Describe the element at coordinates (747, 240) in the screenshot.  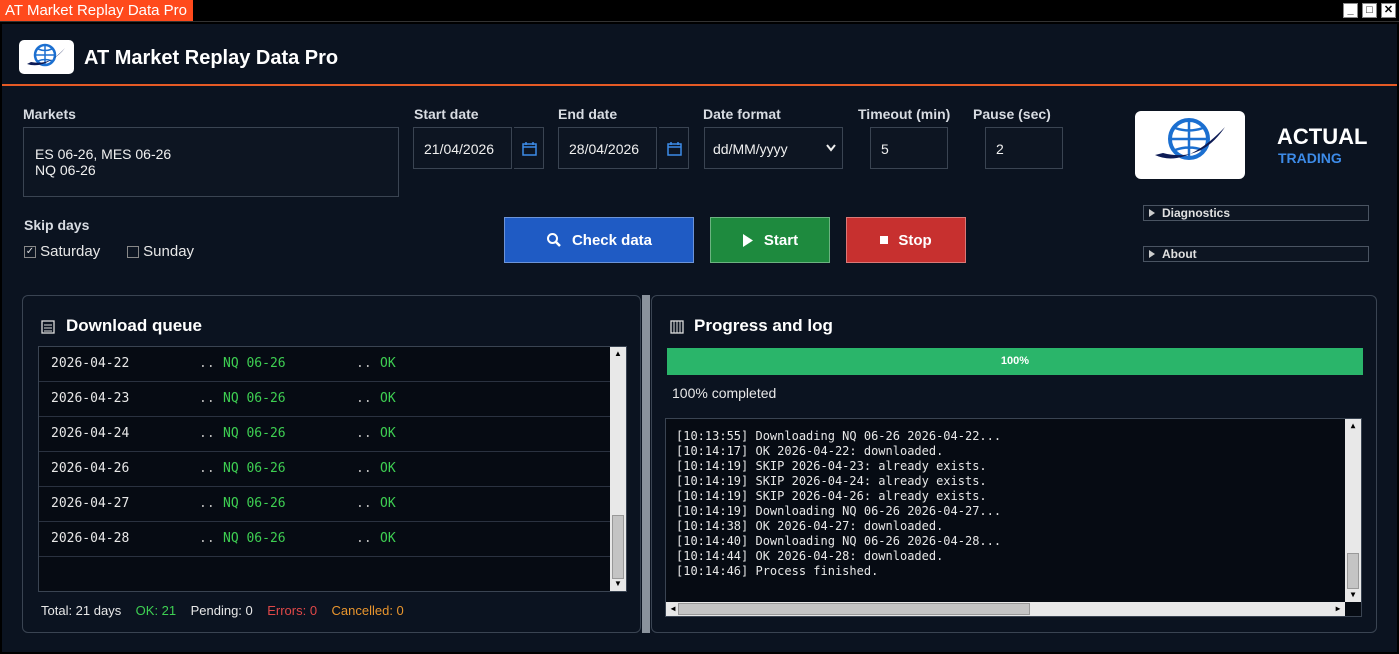
I see `play-icon` at that location.